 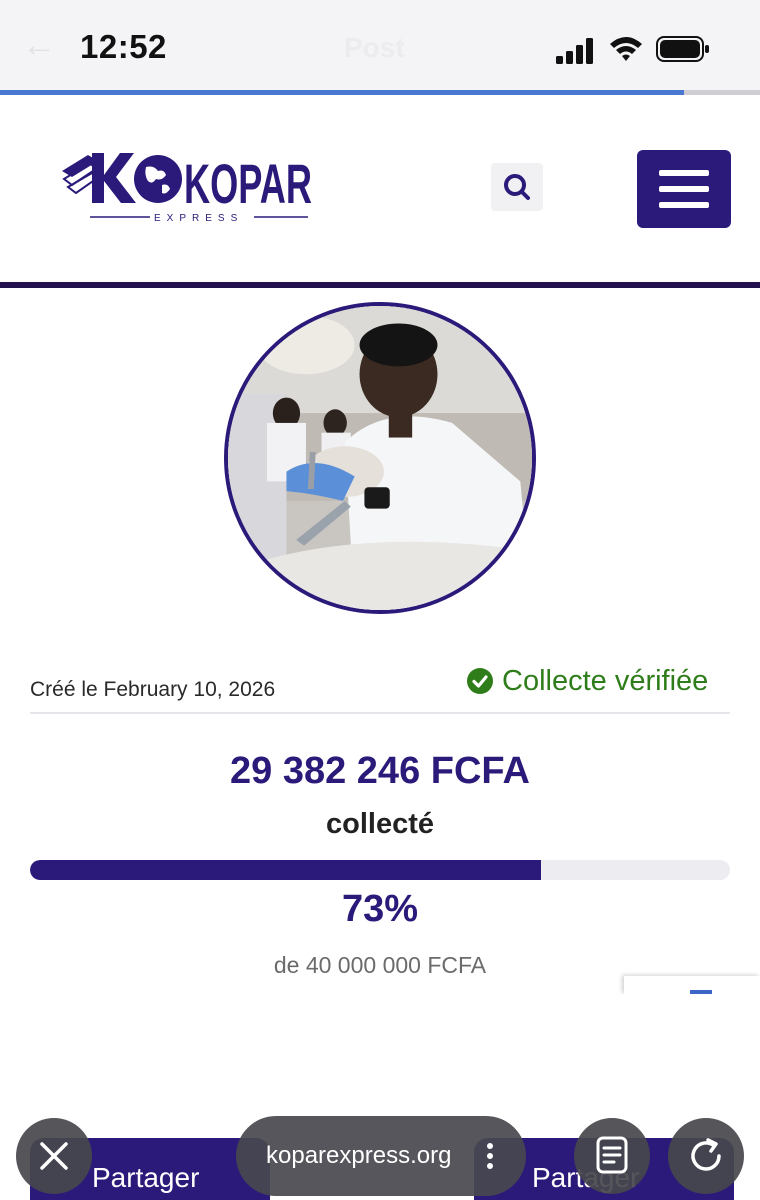 I want to click on campaign-photo, so click(x=380, y=458).